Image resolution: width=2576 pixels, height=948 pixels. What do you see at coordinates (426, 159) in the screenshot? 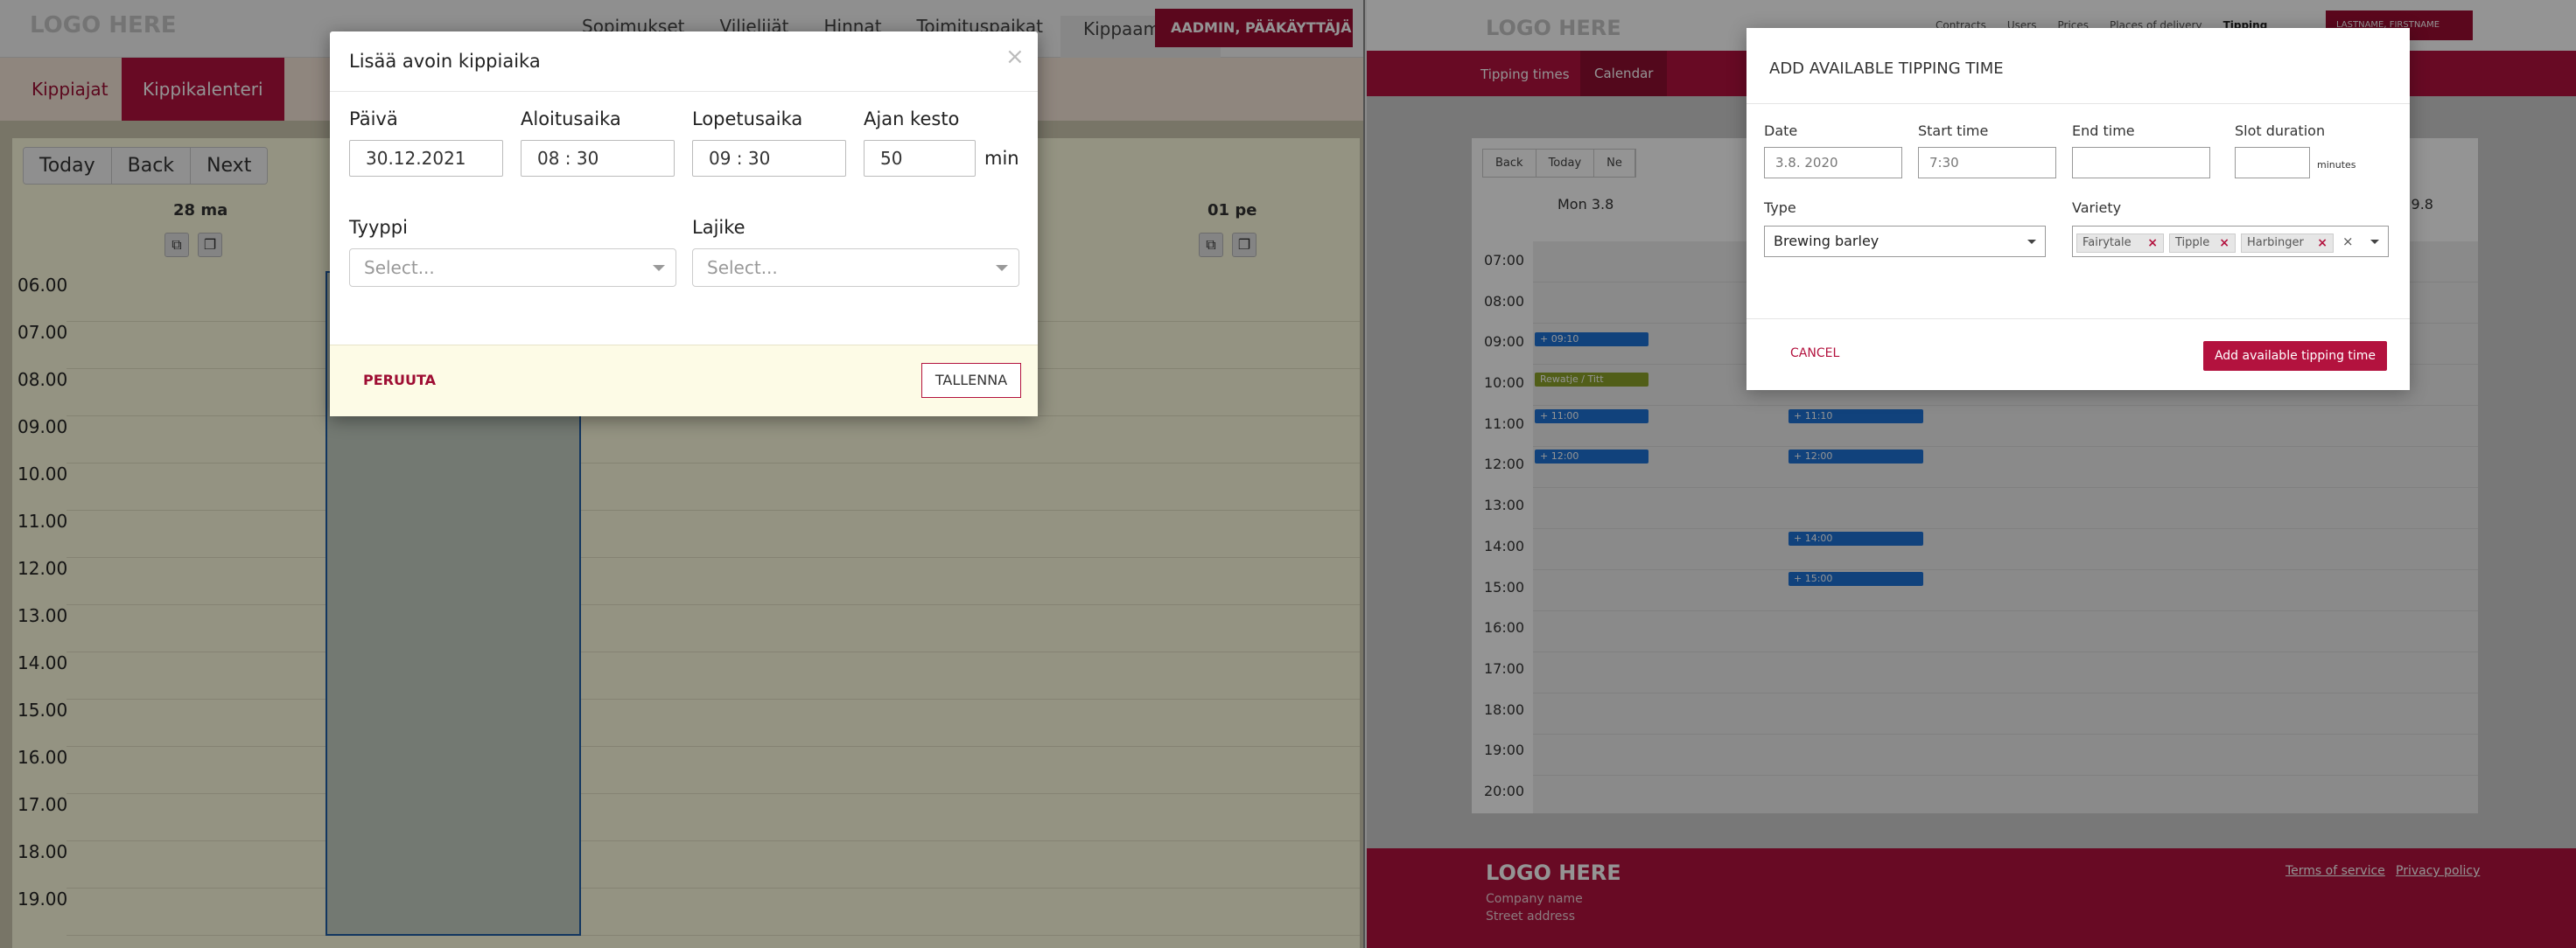
I see `date-input: 30.12.2021` at bounding box center [426, 159].